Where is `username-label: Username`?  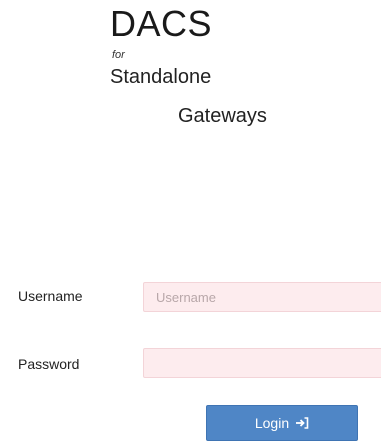
username-label: Username is located at coordinates (50, 296).